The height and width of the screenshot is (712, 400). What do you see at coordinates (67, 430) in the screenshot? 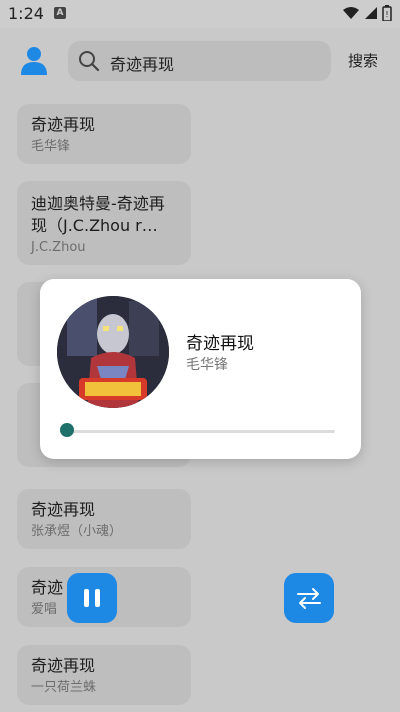
I see `progress-handle` at bounding box center [67, 430].